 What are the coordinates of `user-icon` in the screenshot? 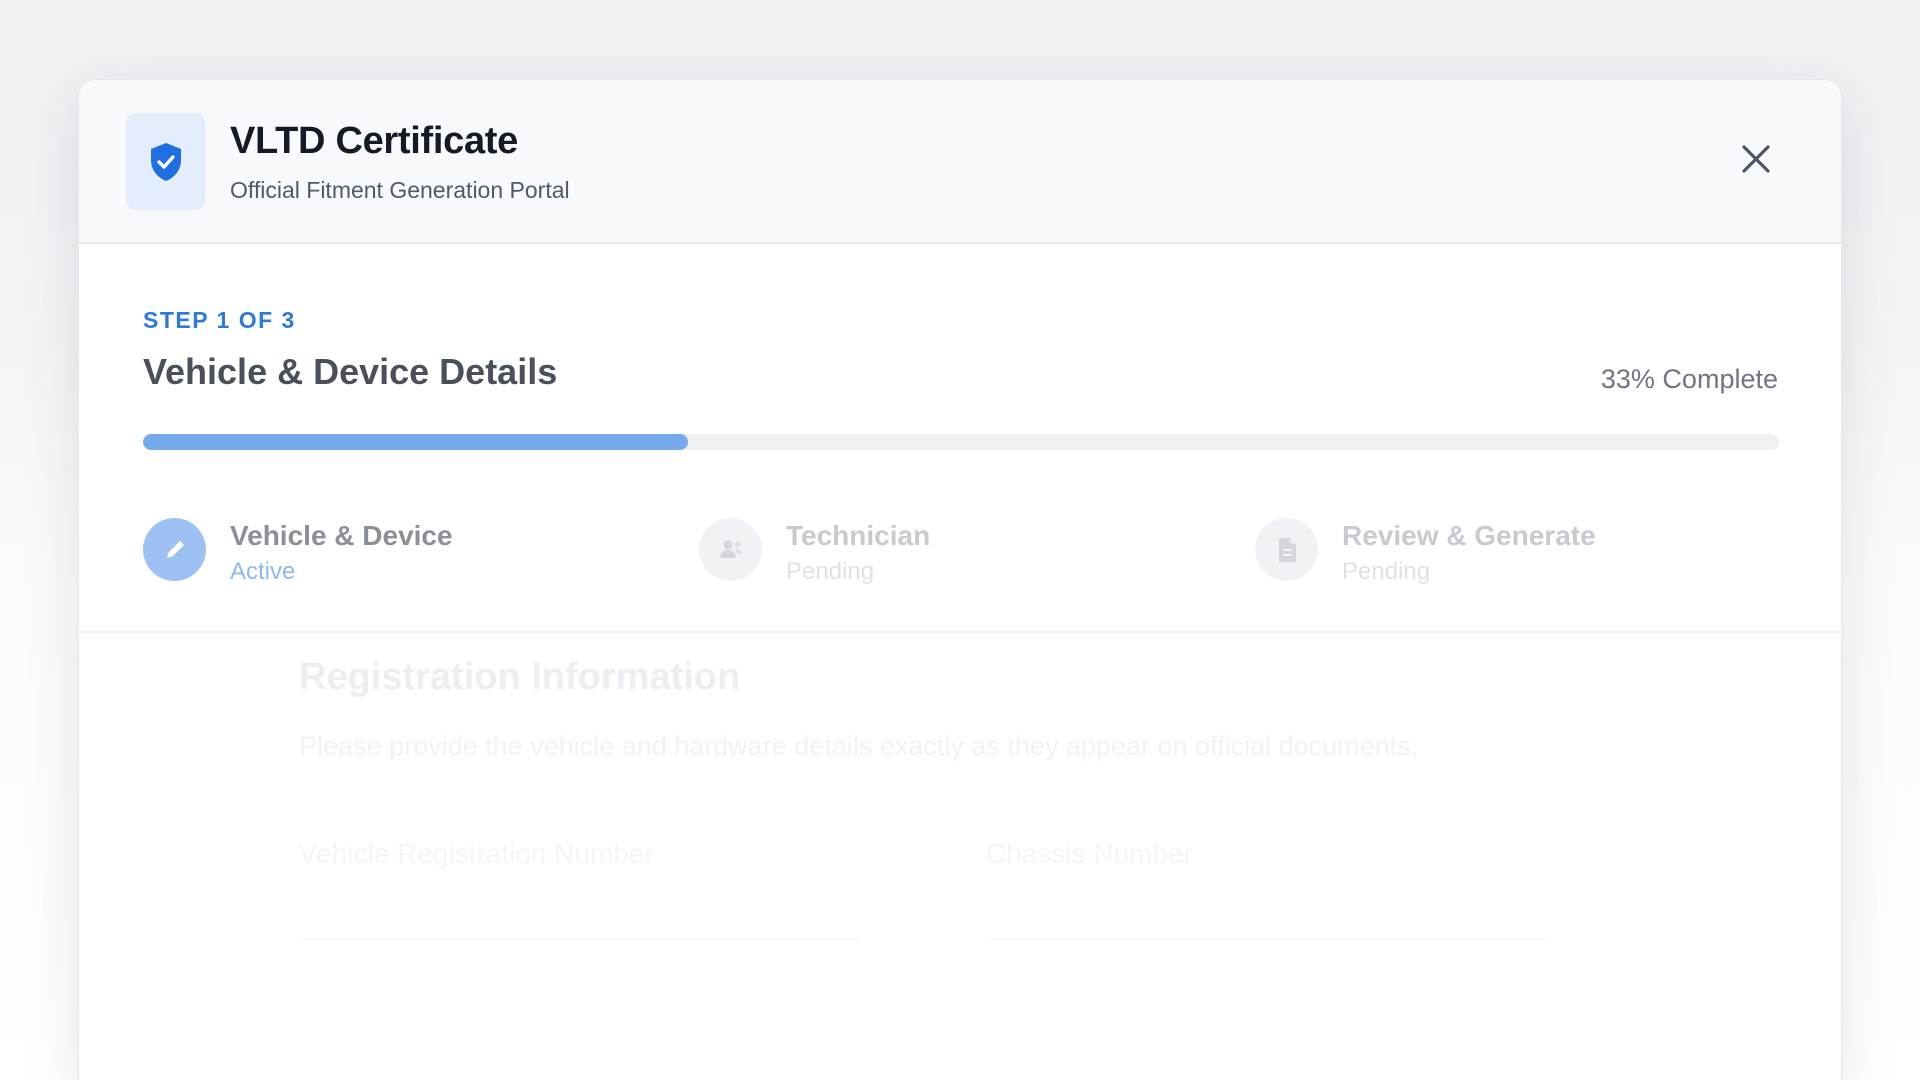 It's located at (730, 549).